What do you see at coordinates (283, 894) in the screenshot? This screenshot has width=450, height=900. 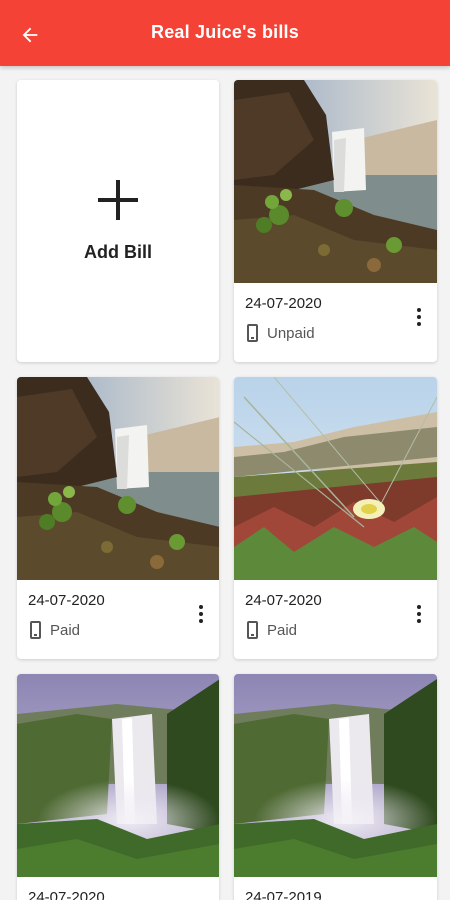 I see `bill-date: 24-07-2019` at bounding box center [283, 894].